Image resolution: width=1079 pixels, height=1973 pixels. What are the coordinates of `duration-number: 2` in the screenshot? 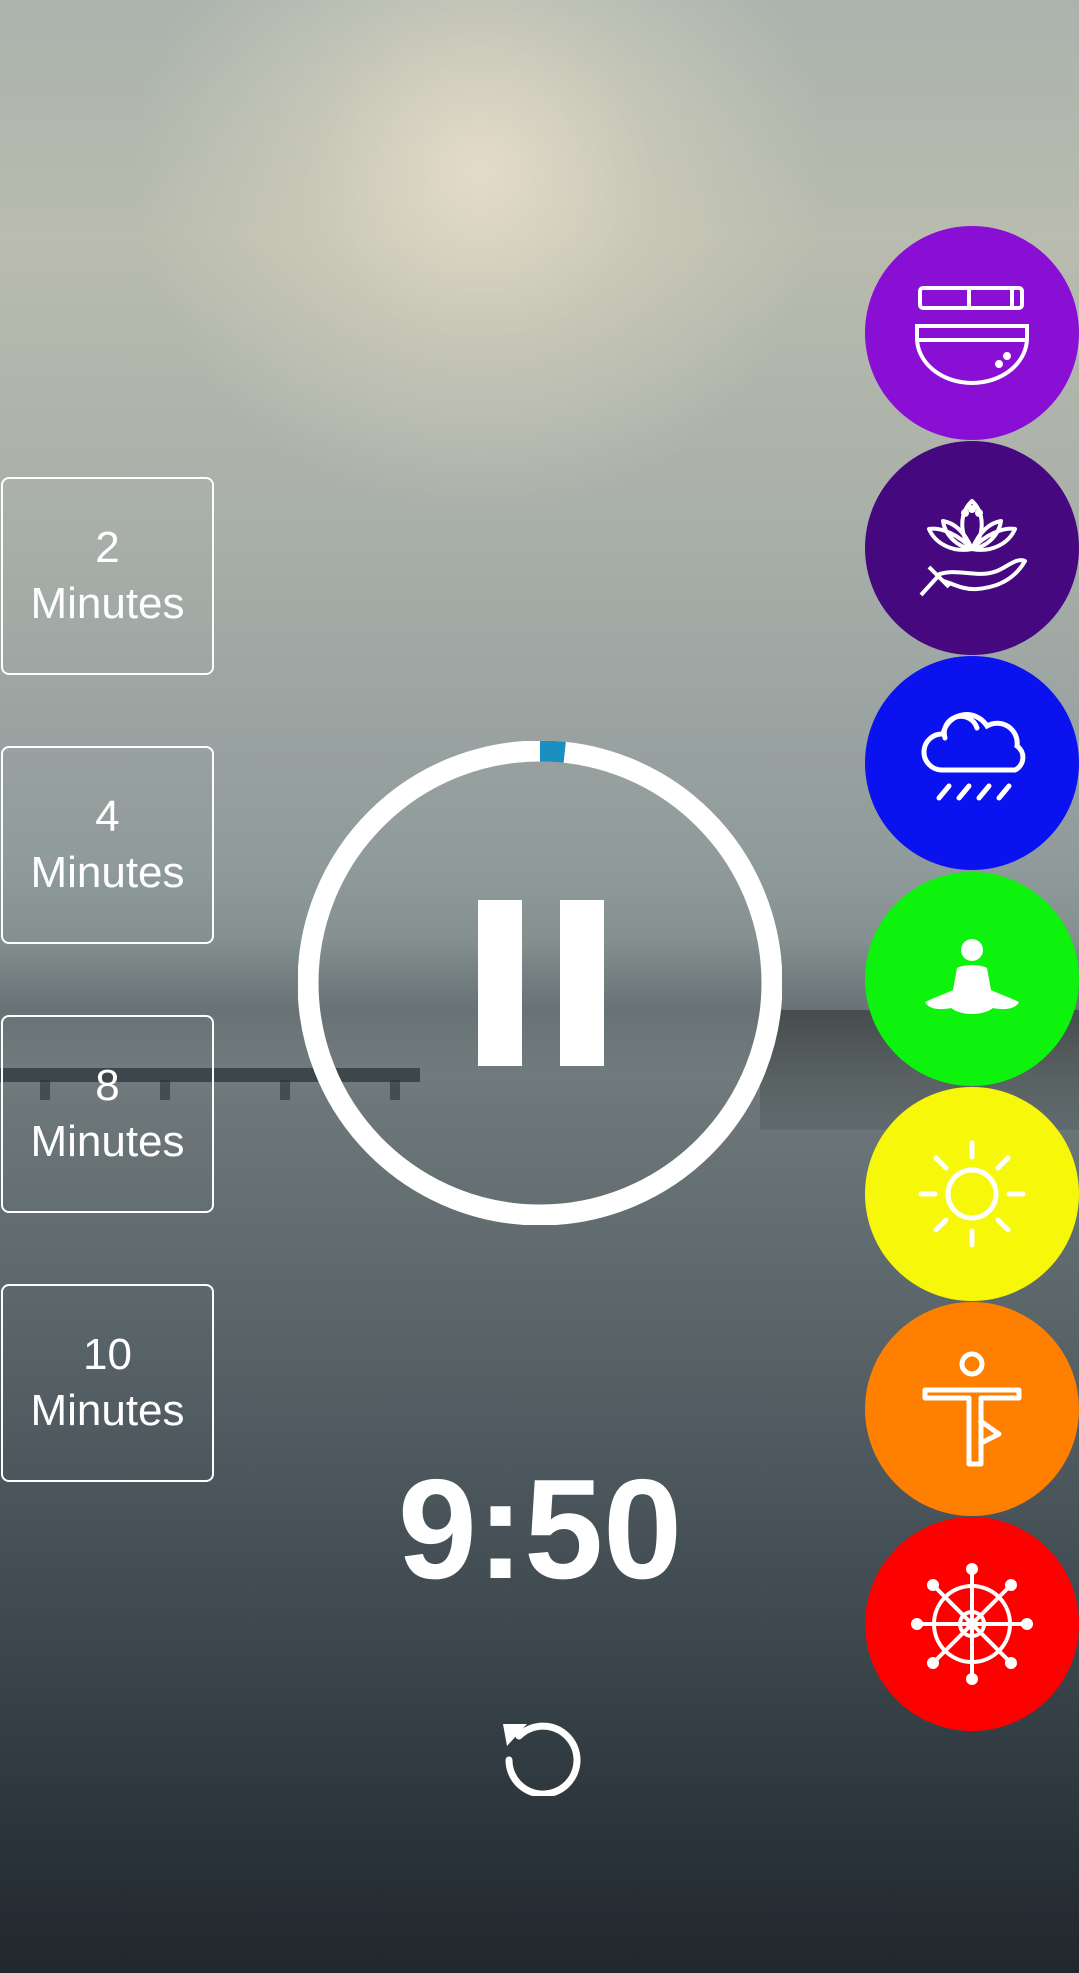 It's located at (107, 547).